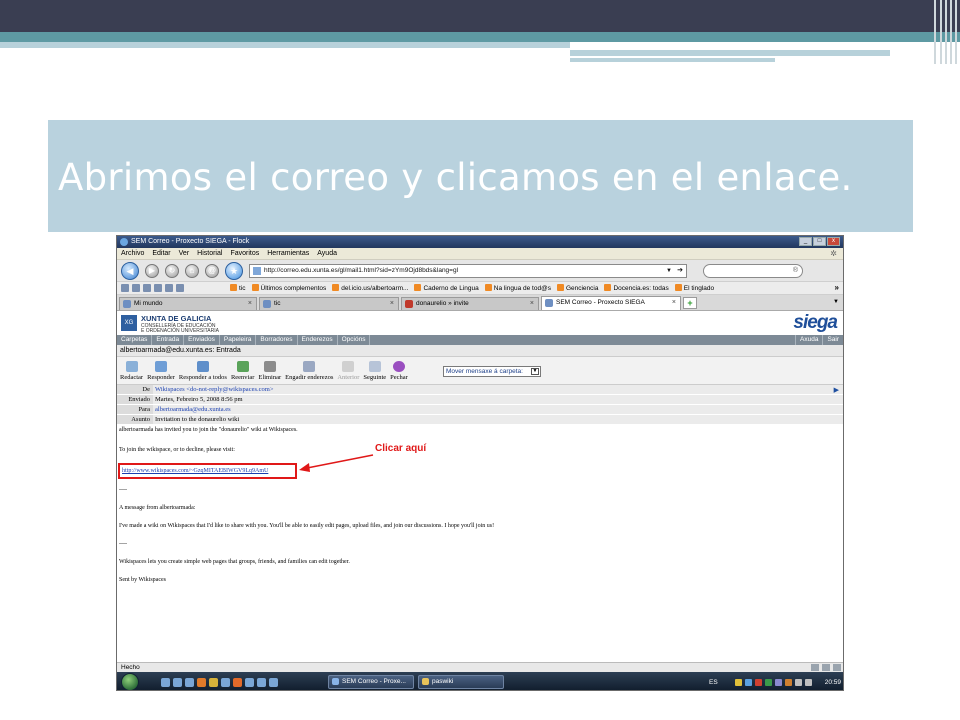 The width and height of the screenshot is (960, 720). I want to click on star-icon: ★, so click(234, 270).